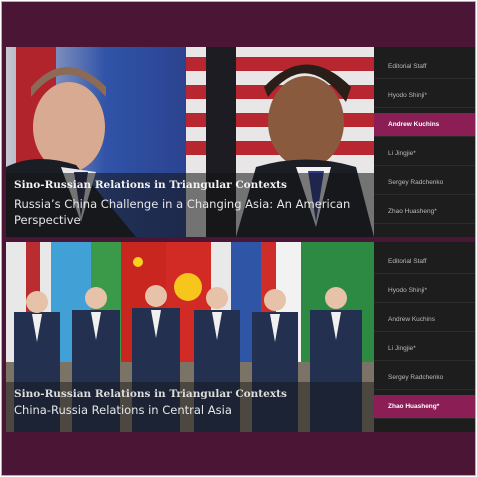  I want to click on caption-title: China-Russia Relations in Central Asia, so click(123, 410).